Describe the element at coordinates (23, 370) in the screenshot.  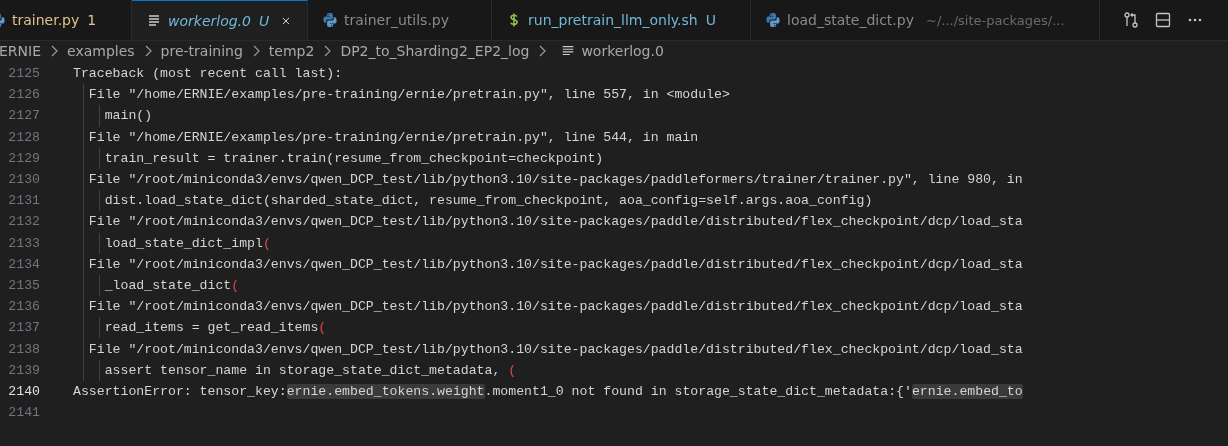
I see `line-number: 2139` at that location.